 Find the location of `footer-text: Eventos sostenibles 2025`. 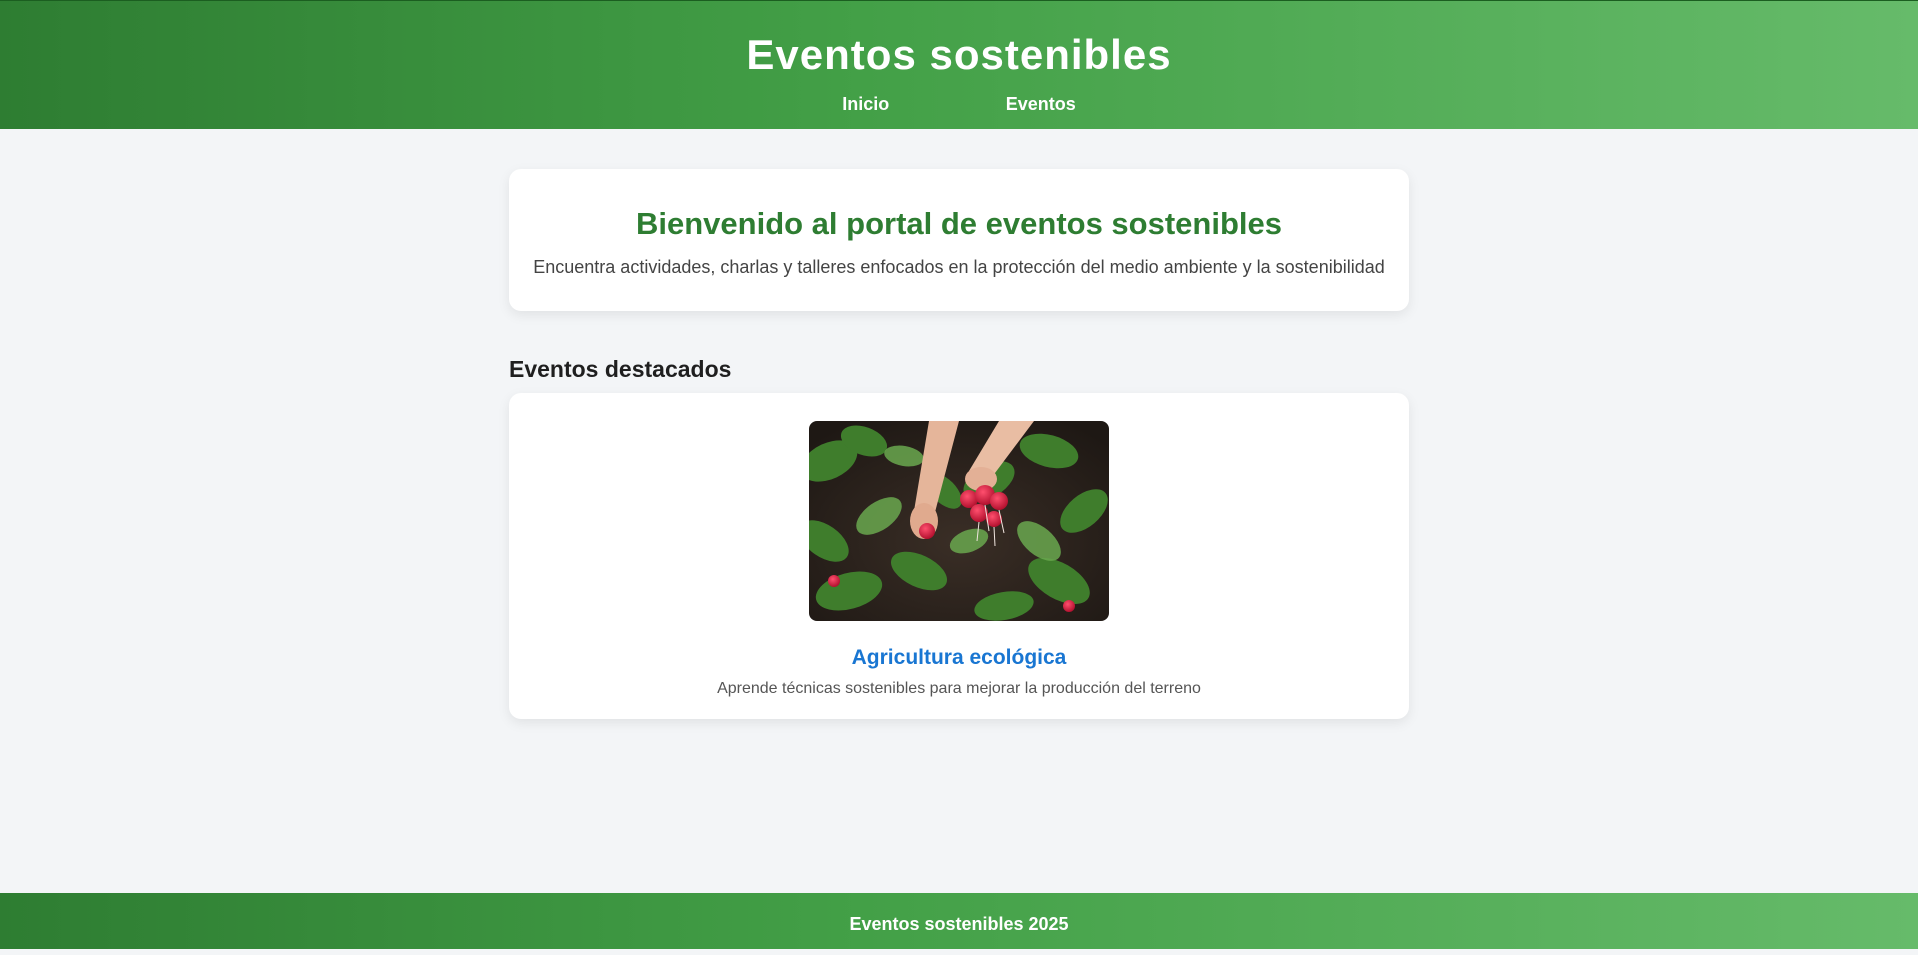

footer-text: Eventos sostenibles 2025 is located at coordinates (959, 924).